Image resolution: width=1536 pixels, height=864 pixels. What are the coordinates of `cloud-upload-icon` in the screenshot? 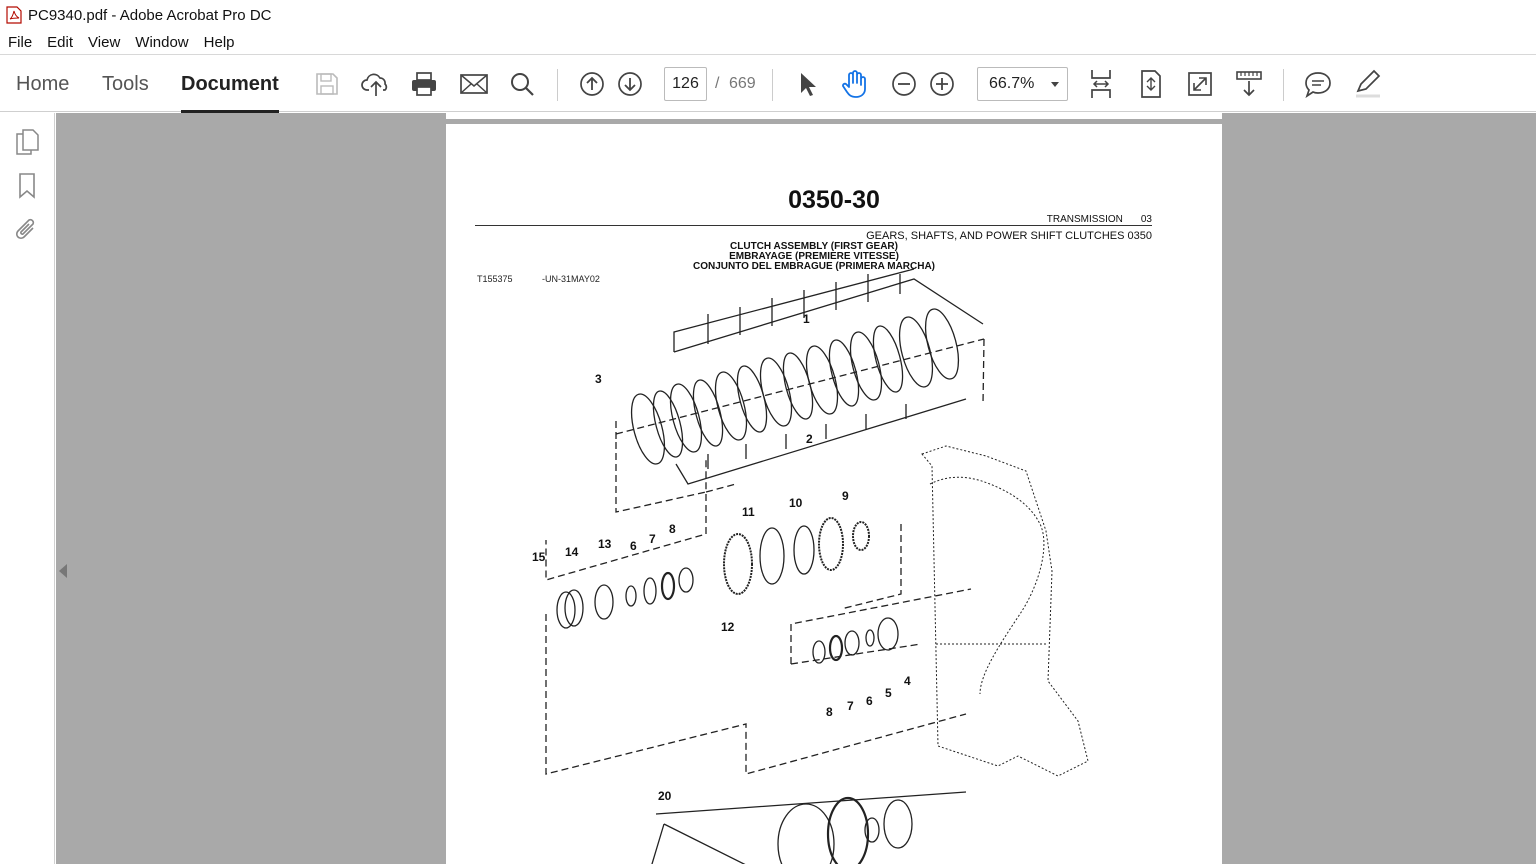 It's located at (374, 84).